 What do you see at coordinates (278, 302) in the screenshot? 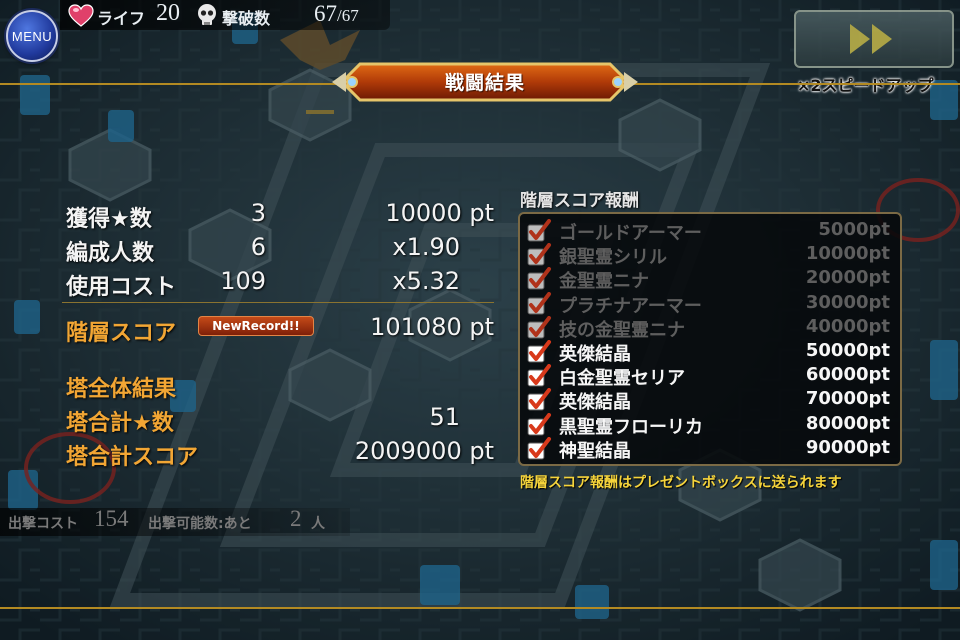
I see `results-divider` at bounding box center [278, 302].